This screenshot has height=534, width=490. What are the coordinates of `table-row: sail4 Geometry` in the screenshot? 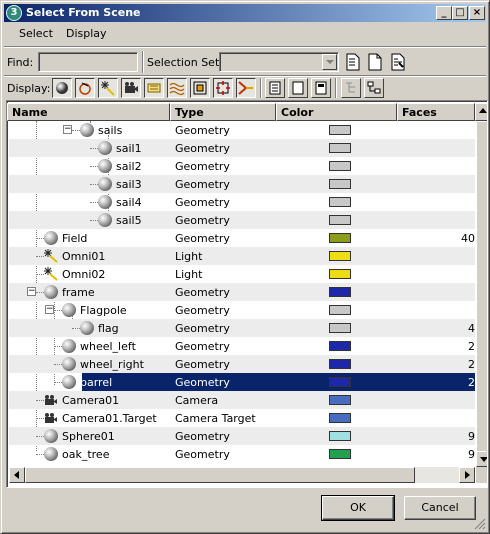 It's located at (242, 202).